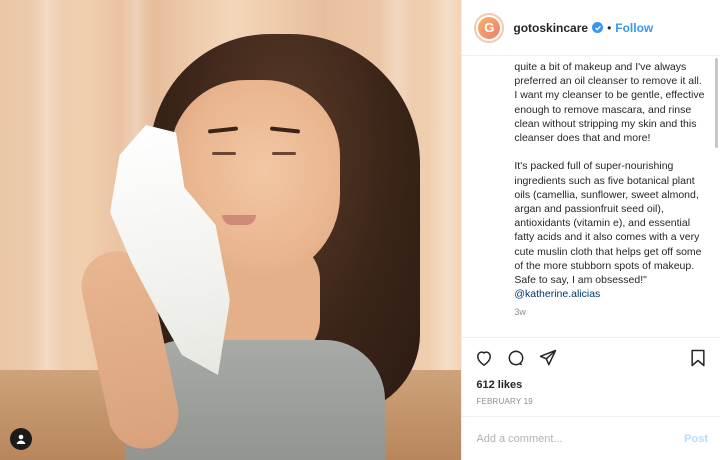 The height and width of the screenshot is (460, 720). I want to click on left-eyebrow, so click(223, 130).